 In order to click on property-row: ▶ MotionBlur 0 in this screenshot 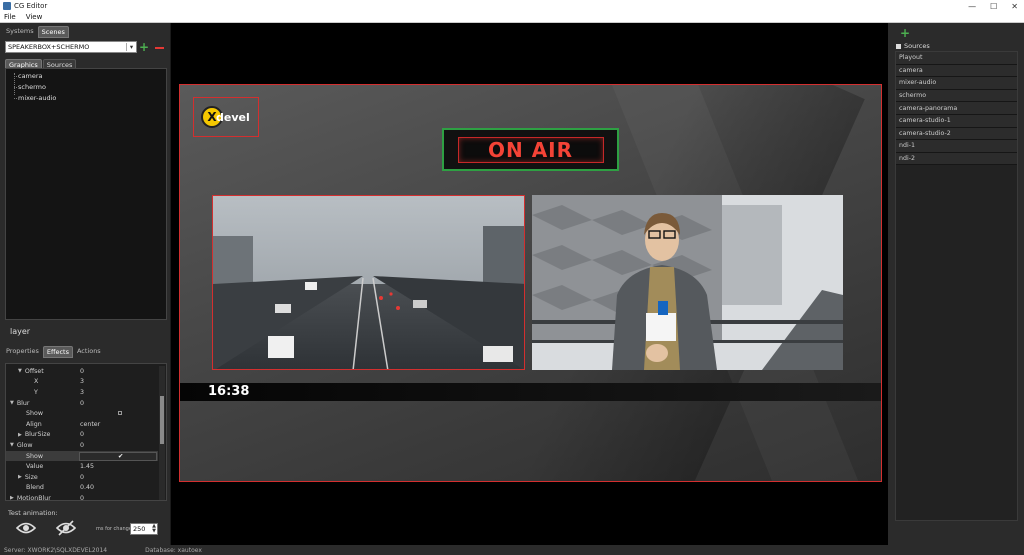, I will do `click(82, 496)`.